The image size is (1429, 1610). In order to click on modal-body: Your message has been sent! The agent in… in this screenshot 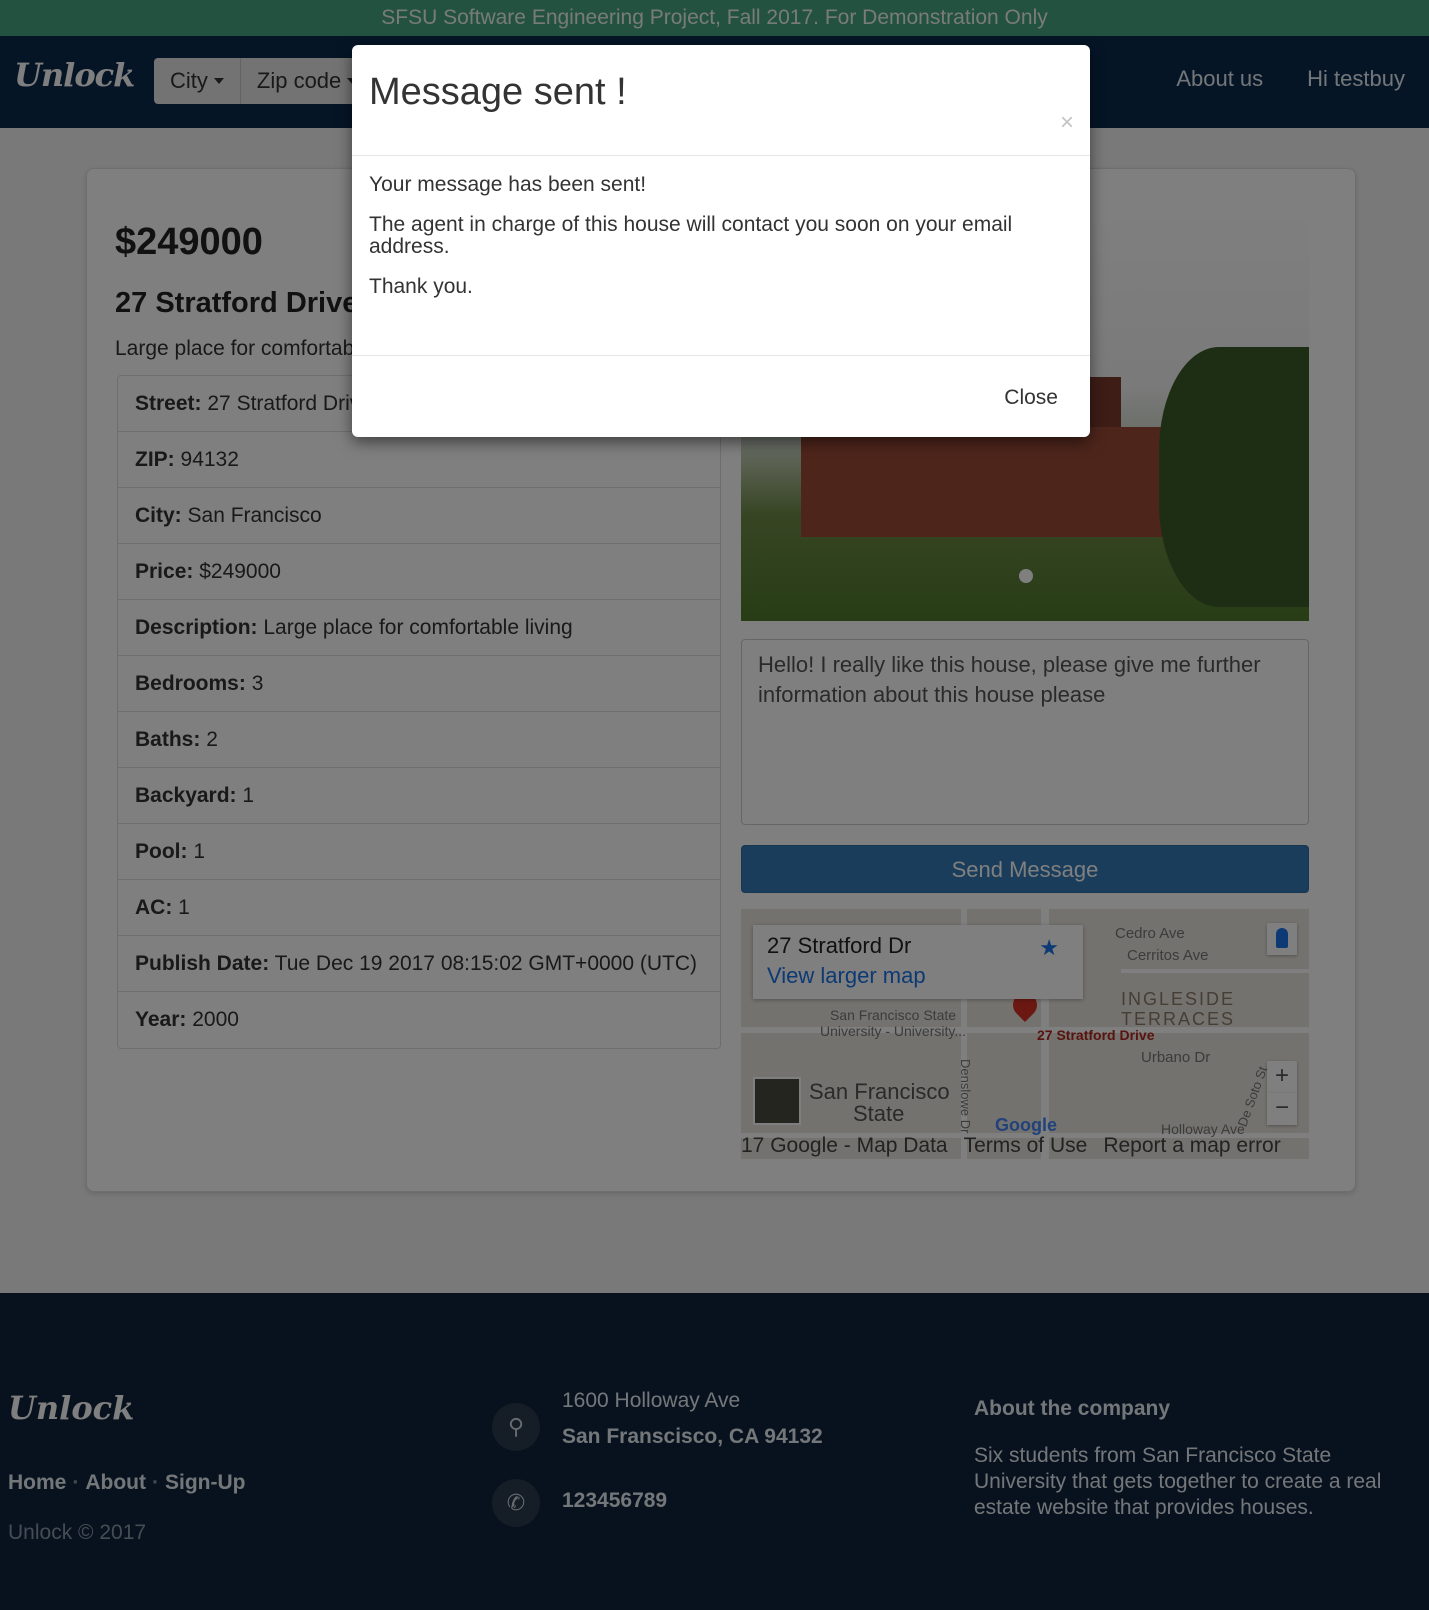, I will do `click(721, 256)`.